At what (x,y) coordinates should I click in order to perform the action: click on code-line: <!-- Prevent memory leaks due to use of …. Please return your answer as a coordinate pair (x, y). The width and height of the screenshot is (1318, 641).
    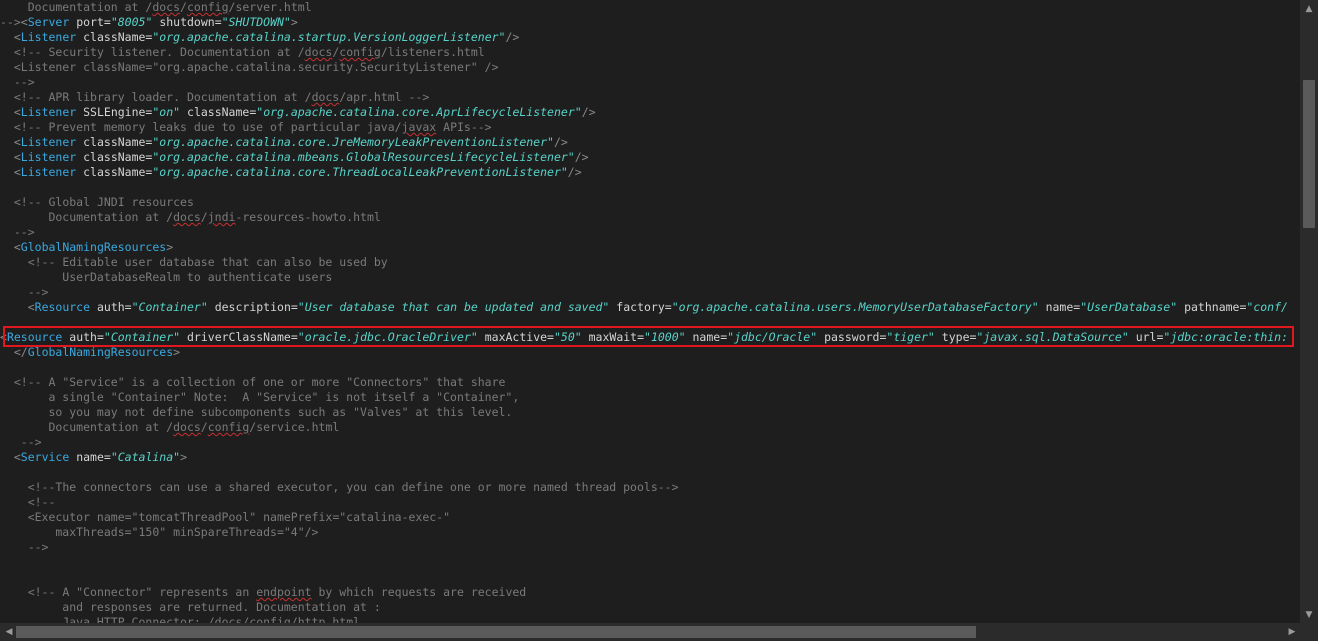
    Looking at the image, I should click on (252, 127).